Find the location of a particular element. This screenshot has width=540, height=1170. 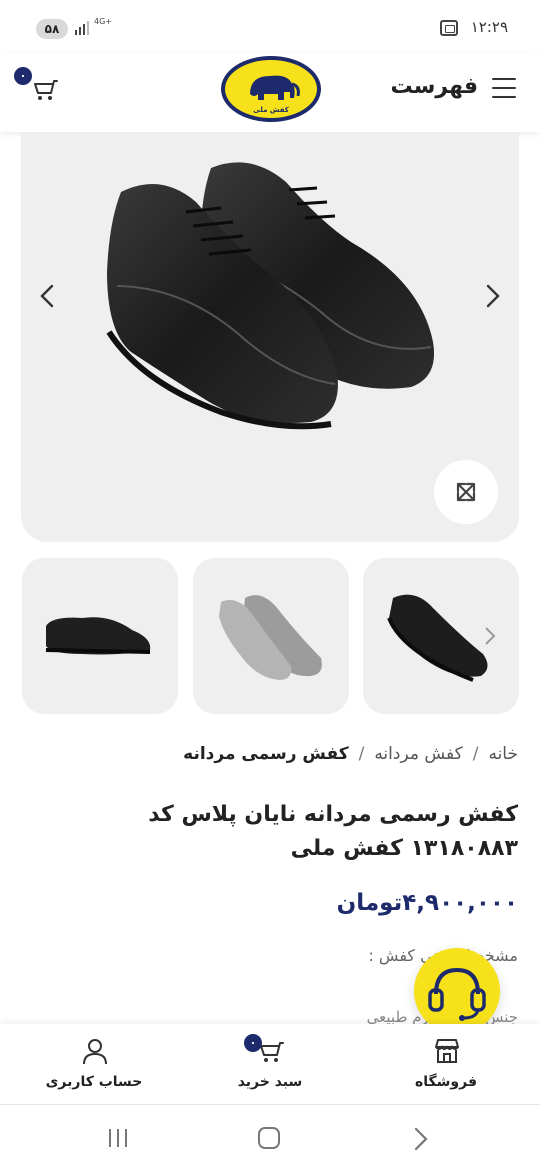

home-icon is located at coordinates (269, 1138).